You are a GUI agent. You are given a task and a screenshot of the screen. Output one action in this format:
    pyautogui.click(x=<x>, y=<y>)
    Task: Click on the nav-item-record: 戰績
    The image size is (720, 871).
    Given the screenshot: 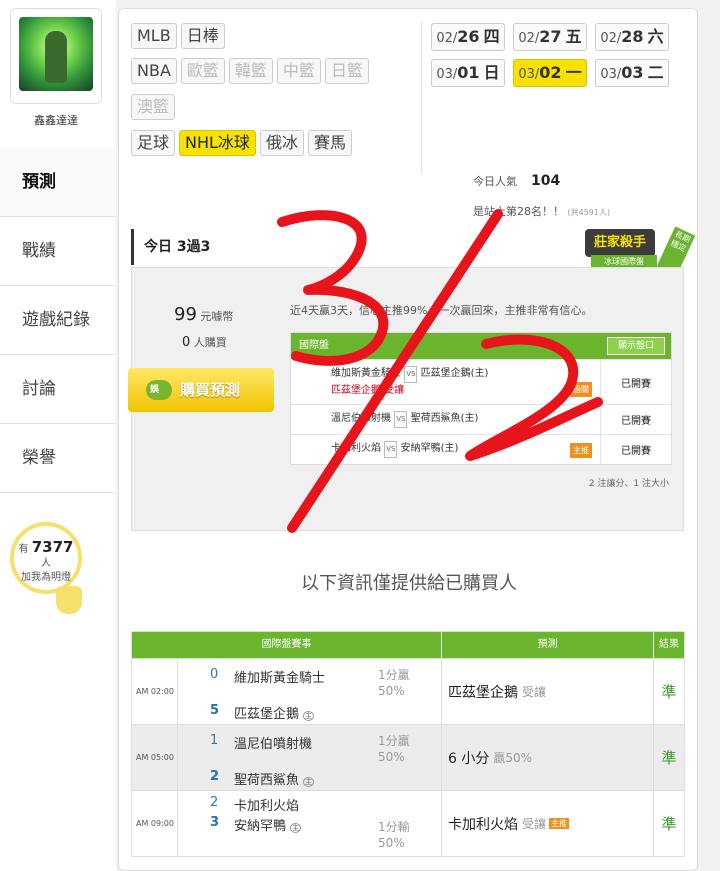 What is the action you would take?
    pyautogui.click(x=58, y=251)
    